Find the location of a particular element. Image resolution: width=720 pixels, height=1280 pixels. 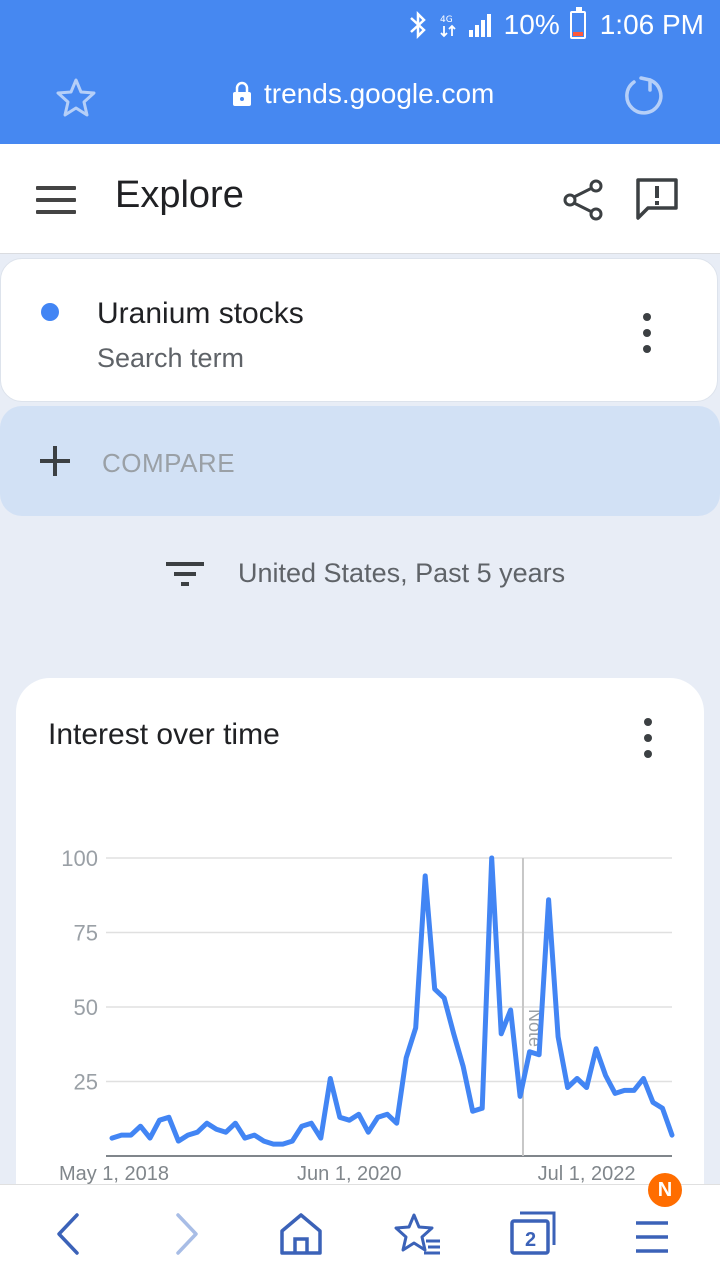

back-icon is located at coordinates (70, 1234).